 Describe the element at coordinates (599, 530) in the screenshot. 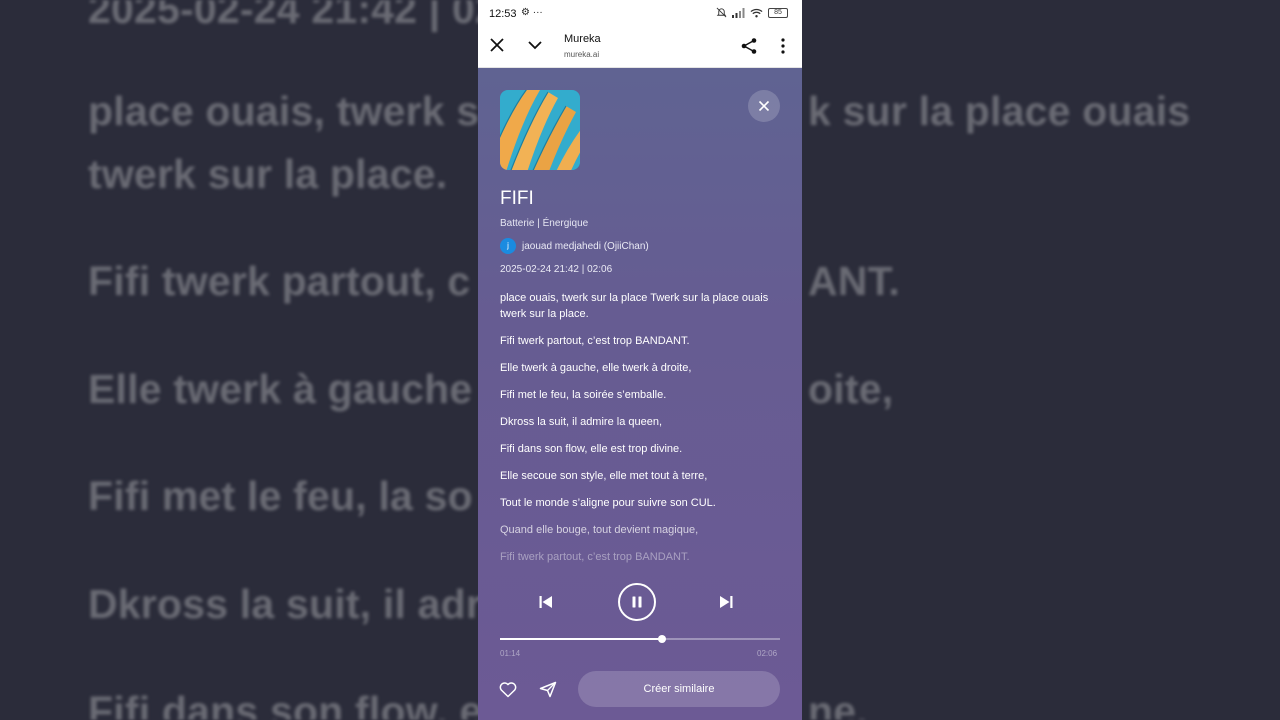

I see `lyric-line: Quand elle bouge, tout devient magique,` at that location.